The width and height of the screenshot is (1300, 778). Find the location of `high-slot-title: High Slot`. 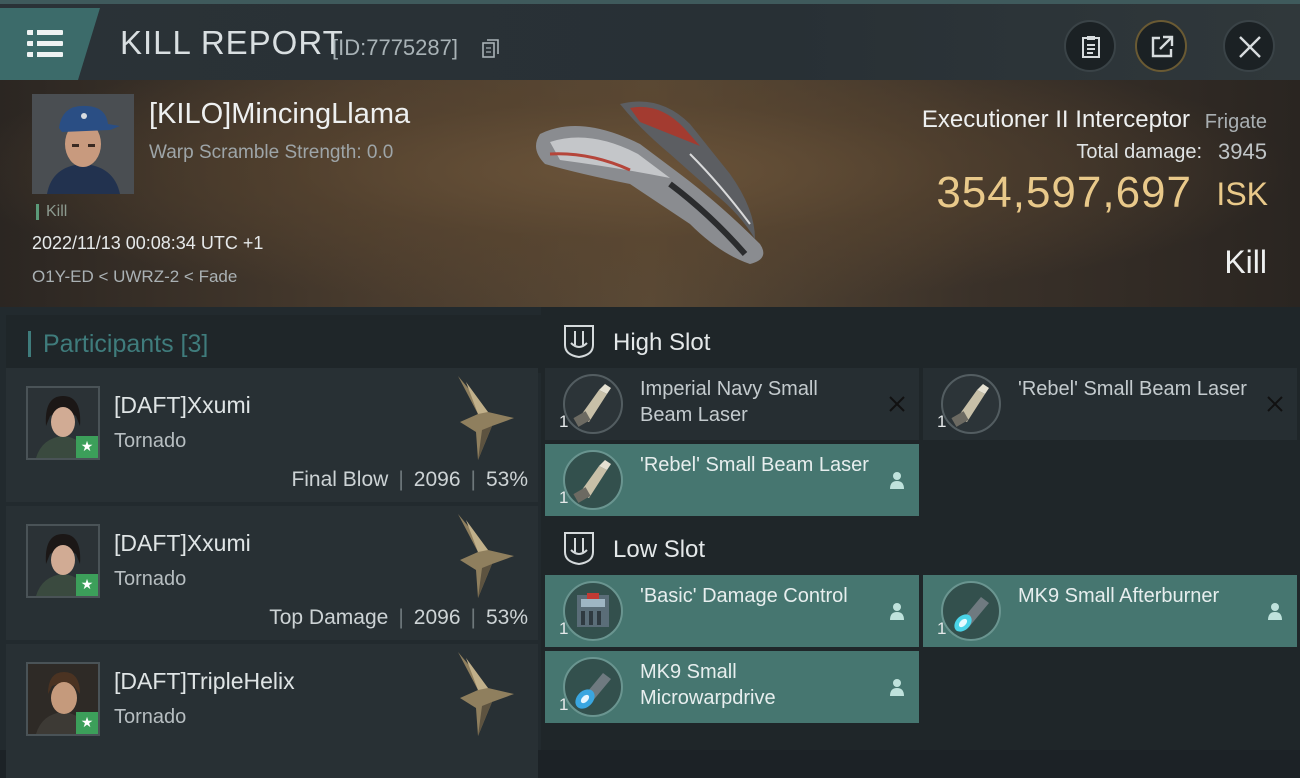

high-slot-title: High Slot is located at coordinates (662, 342).